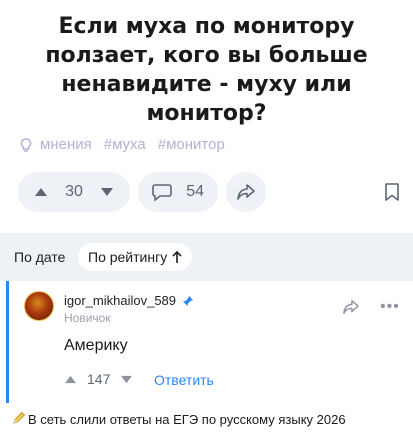 The height and width of the screenshot is (444, 413). What do you see at coordinates (39, 257) in the screenshot?
I see `sort-by-date: По дате` at bounding box center [39, 257].